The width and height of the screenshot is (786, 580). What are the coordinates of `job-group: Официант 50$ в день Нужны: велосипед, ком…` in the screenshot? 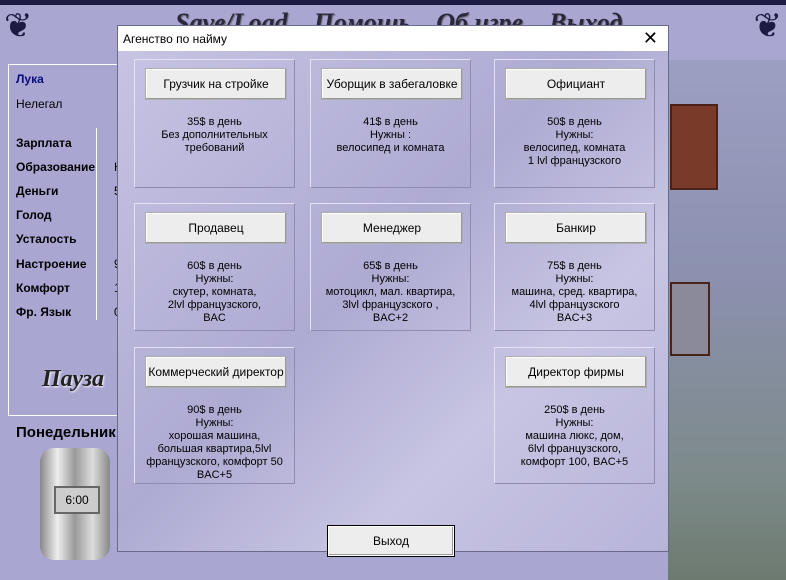 It's located at (574, 123).